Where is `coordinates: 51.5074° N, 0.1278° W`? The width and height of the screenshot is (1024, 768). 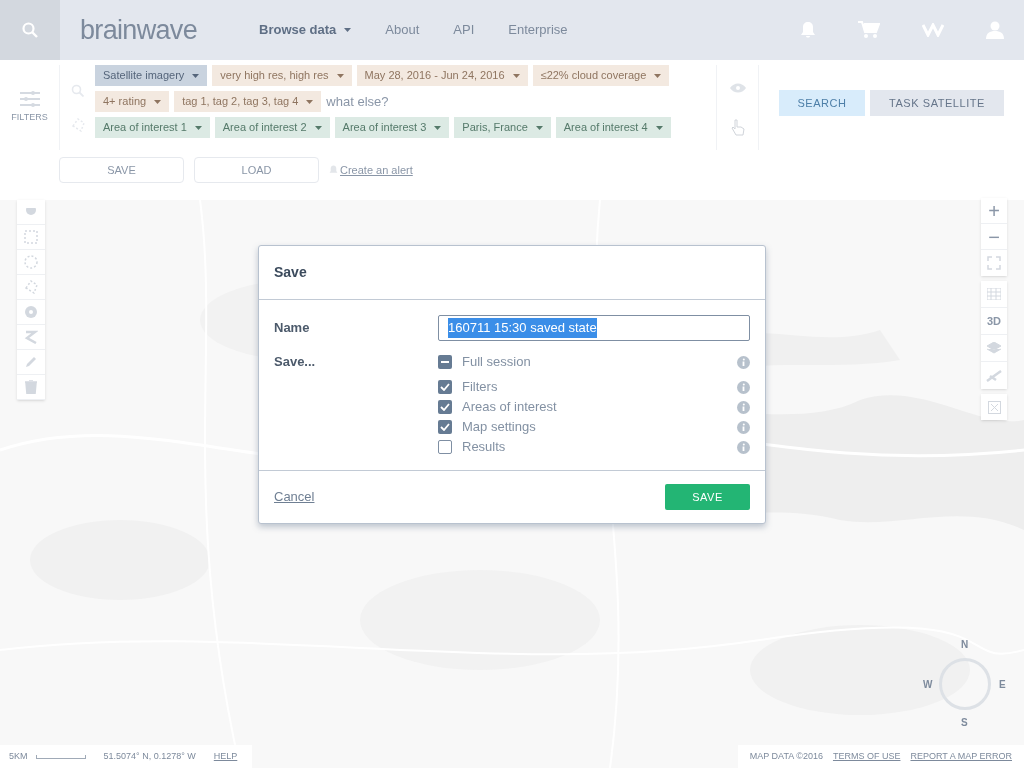 coordinates: 51.5074° N, 0.1278° W is located at coordinates (149, 756).